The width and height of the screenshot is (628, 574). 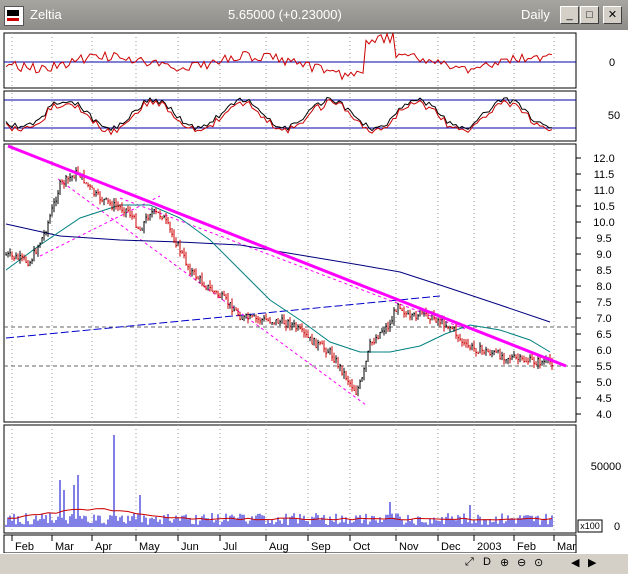 What do you see at coordinates (603, 383) in the screenshot?
I see `price-tick-label: 5.0` at bounding box center [603, 383].